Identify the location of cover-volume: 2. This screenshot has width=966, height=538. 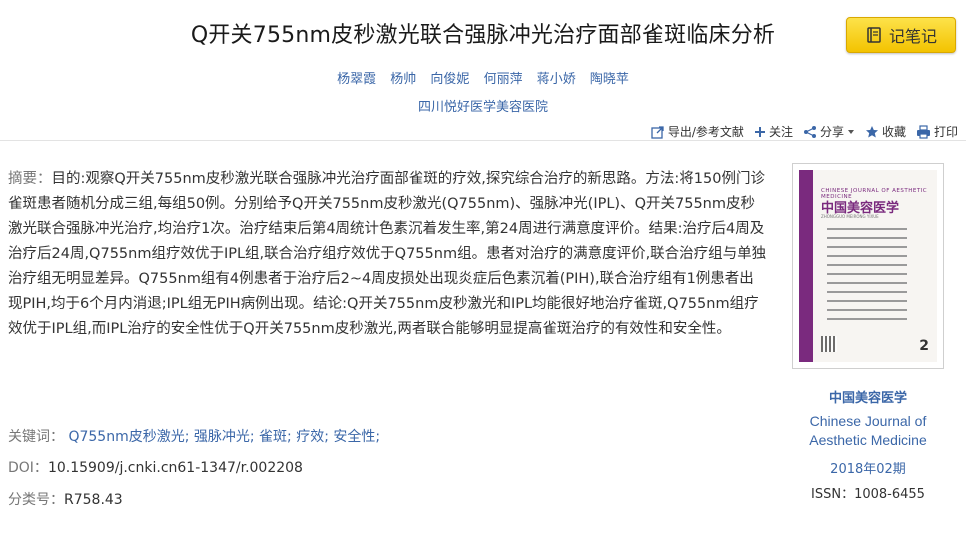
(924, 346).